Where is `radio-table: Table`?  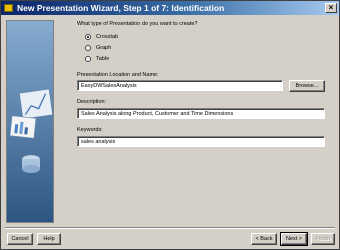 radio-table: Table is located at coordinates (97, 59).